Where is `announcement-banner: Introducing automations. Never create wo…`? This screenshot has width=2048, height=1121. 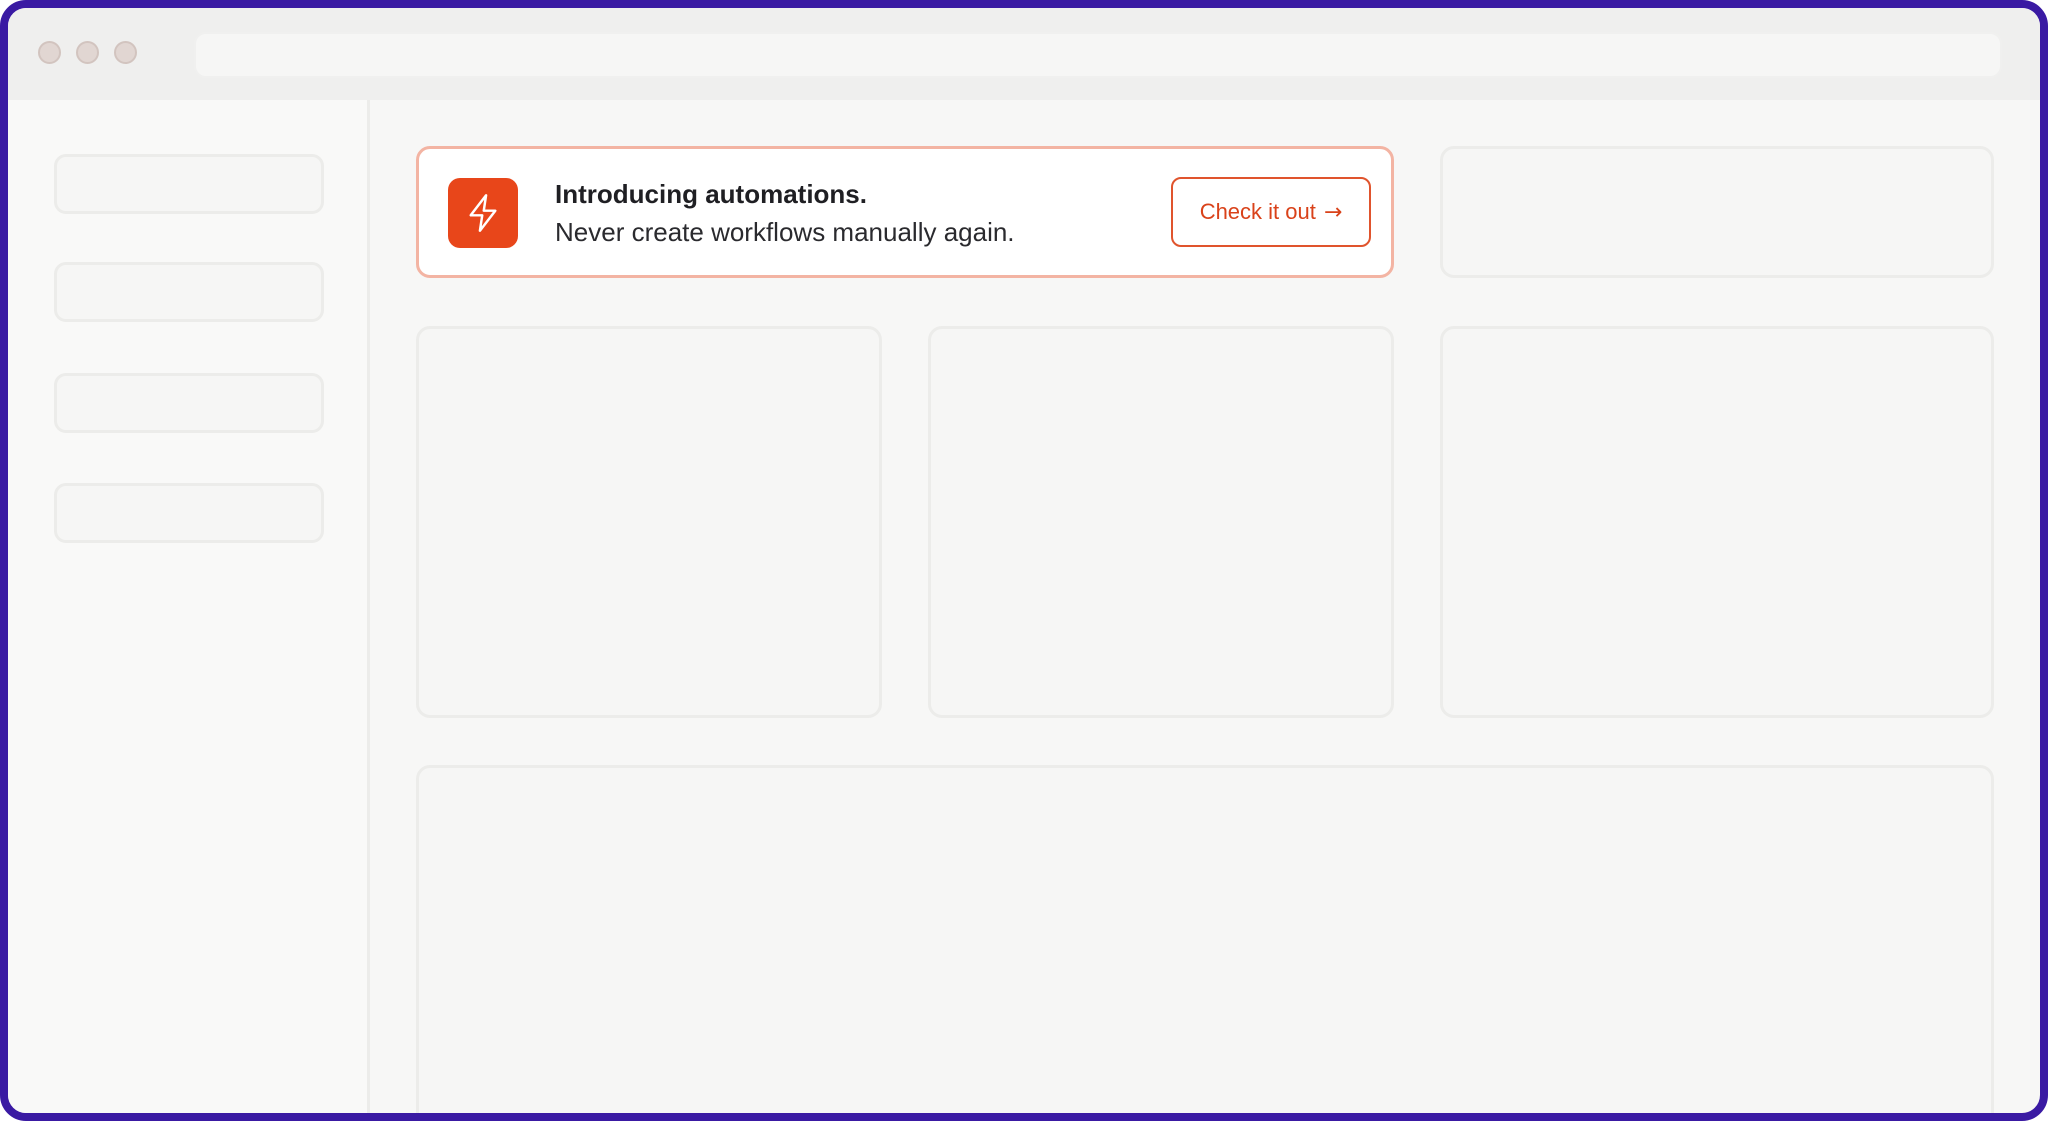
announcement-banner: Introducing automations. Never create wo… is located at coordinates (905, 212).